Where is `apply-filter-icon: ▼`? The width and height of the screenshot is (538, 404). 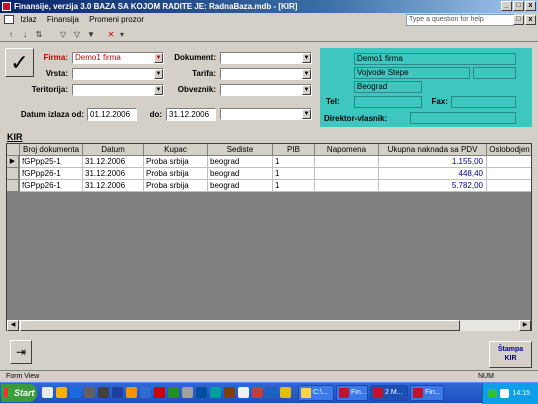 apply-filter-icon: ▼ is located at coordinates (91, 34).